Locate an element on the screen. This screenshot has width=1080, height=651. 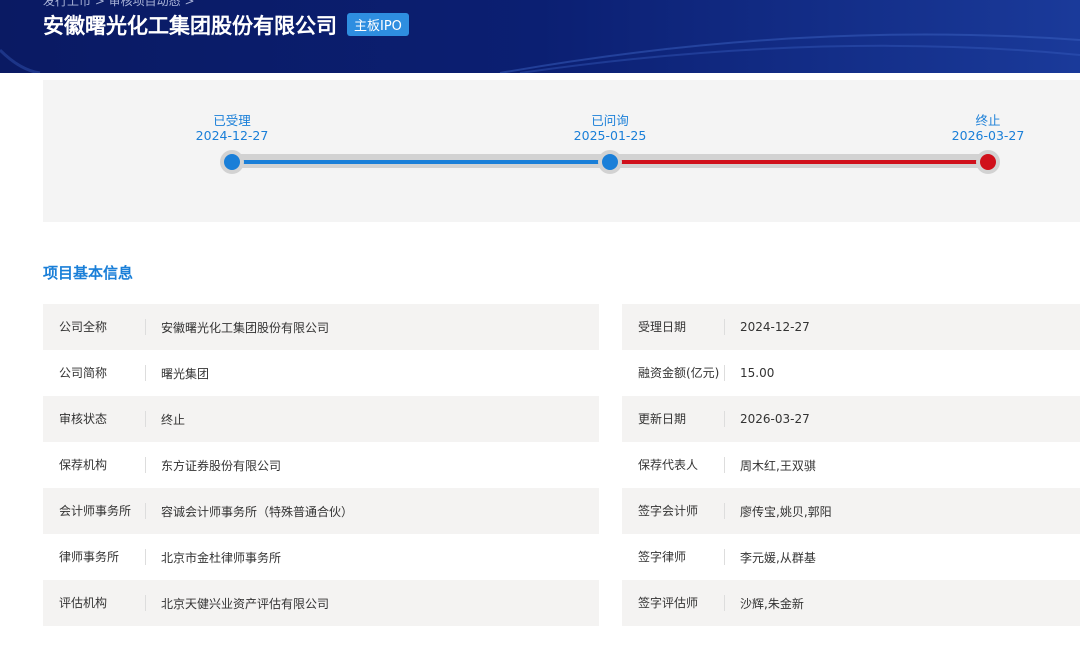
info-cell: 签字会计师 廖传宝,姚贝,郭阳 is located at coordinates (851, 511).